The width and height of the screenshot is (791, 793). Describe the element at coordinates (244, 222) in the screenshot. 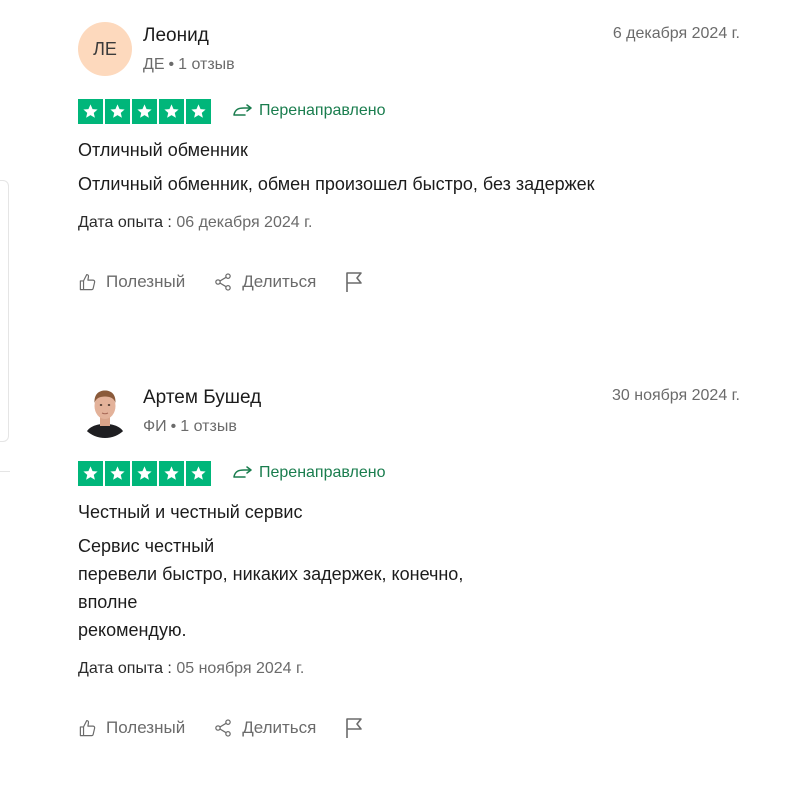

I see `experience-date-value: 06 декабря 2024 г.` at that location.